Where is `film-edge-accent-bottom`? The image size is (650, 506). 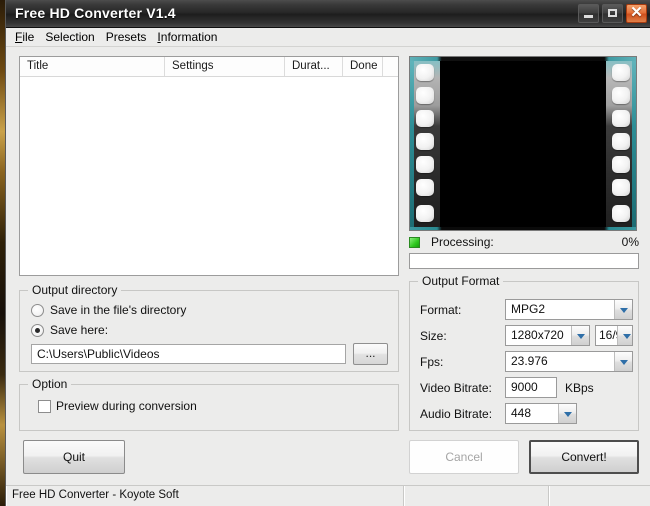 film-edge-accent-bottom is located at coordinates (523, 228).